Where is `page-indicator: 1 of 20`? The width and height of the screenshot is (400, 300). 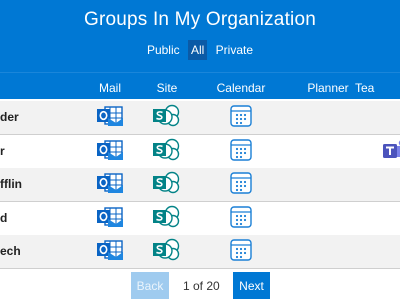 page-indicator: 1 of 20 is located at coordinates (201, 286).